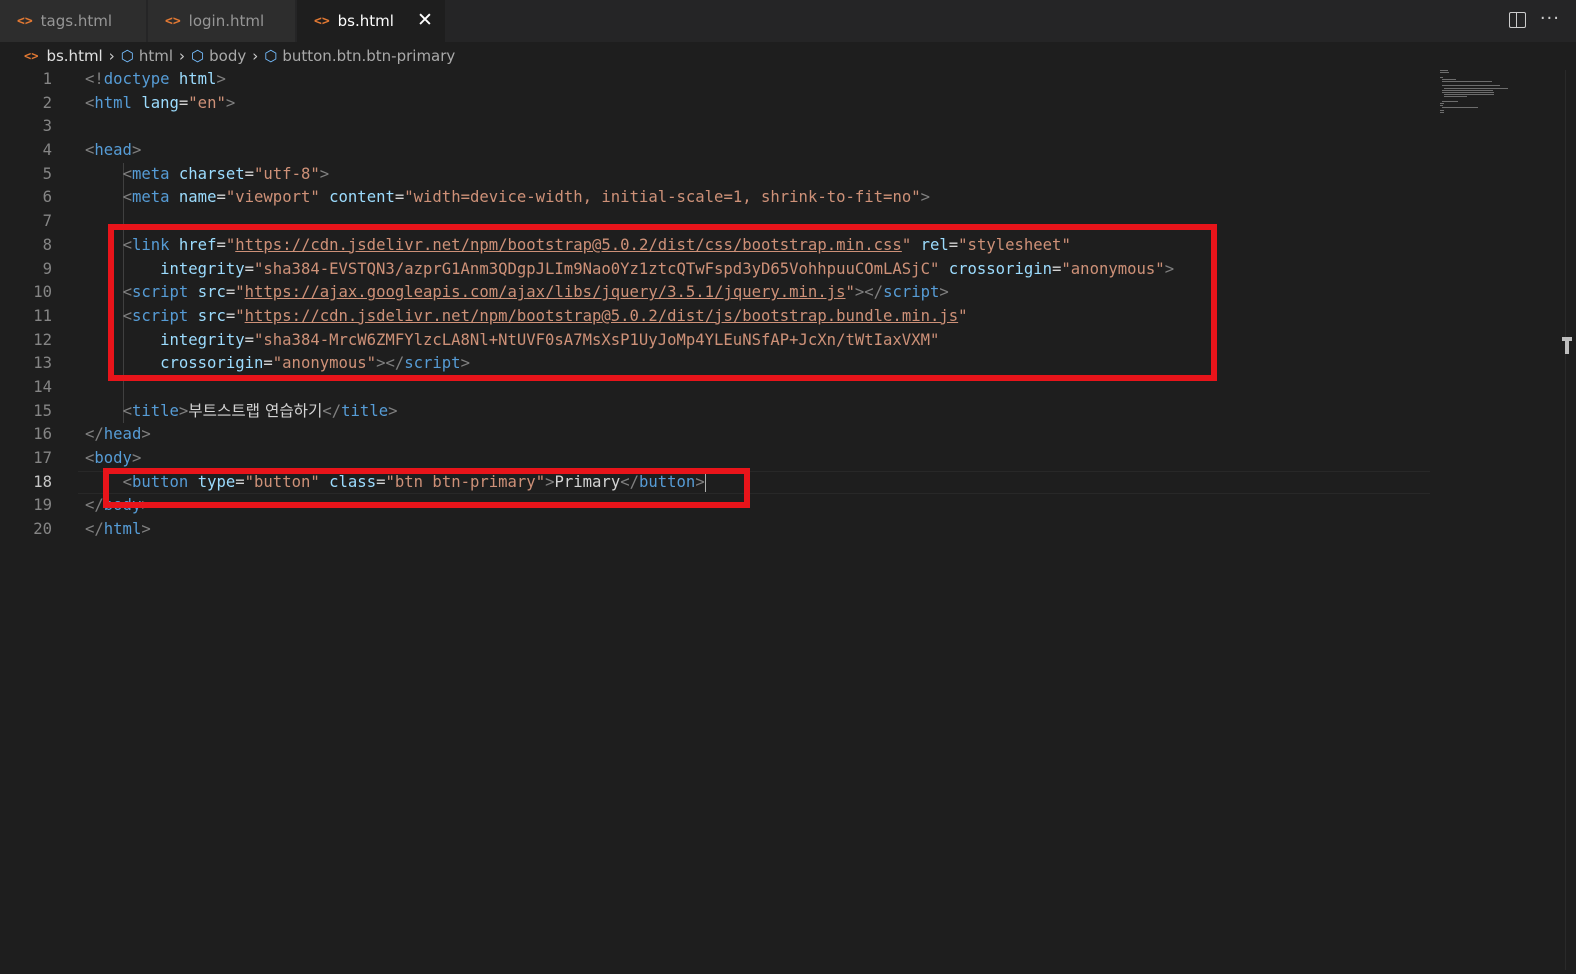  I want to click on breadcrumb-label: body, so click(228, 56).